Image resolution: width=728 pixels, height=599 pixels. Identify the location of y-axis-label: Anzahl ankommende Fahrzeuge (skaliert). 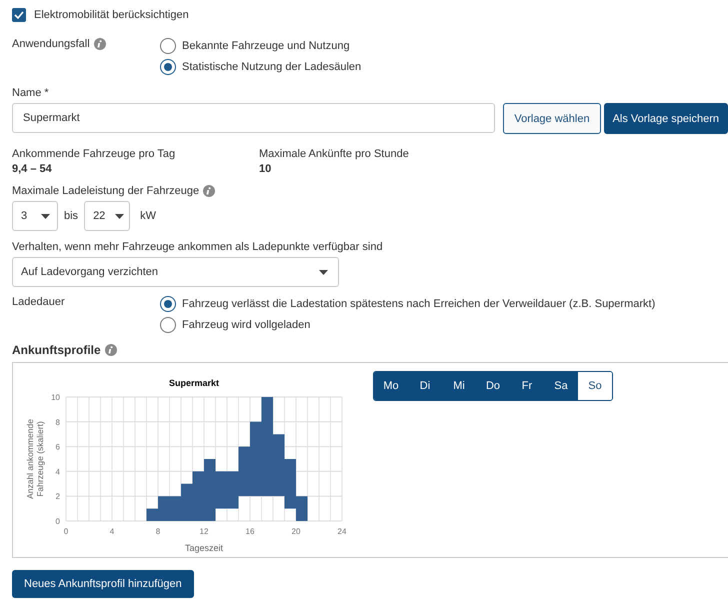
(35, 459).